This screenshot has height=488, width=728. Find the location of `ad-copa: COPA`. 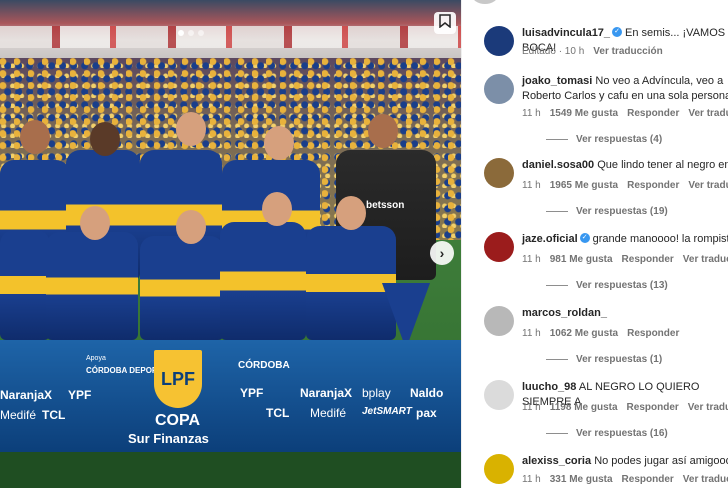

ad-copa: COPA is located at coordinates (178, 420).